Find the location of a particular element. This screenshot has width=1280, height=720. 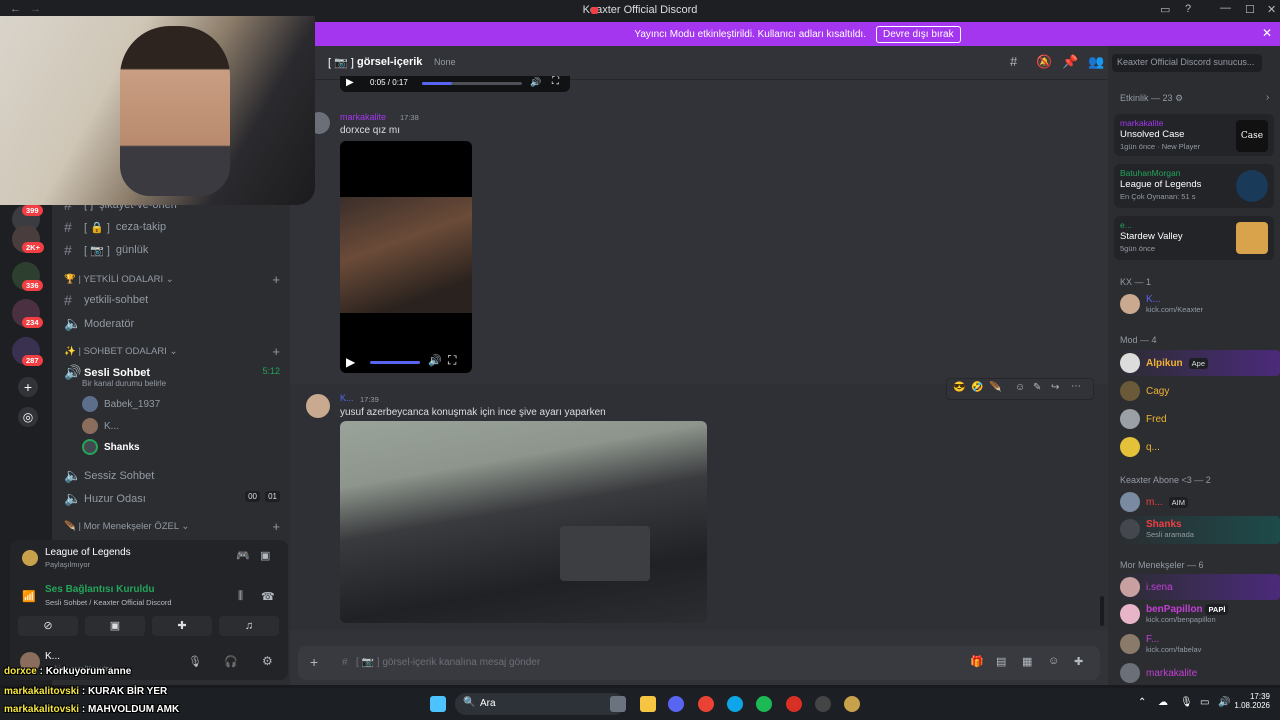

headset-icon: 🎧 is located at coordinates (231, 661).